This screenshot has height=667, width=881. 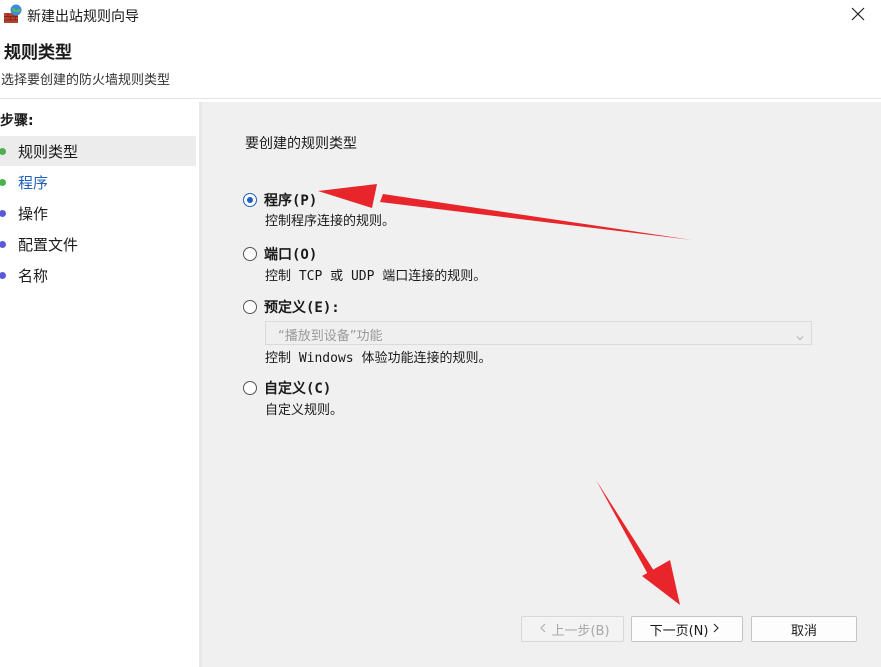 I want to click on firewall-icon, so click(x=13, y=14).